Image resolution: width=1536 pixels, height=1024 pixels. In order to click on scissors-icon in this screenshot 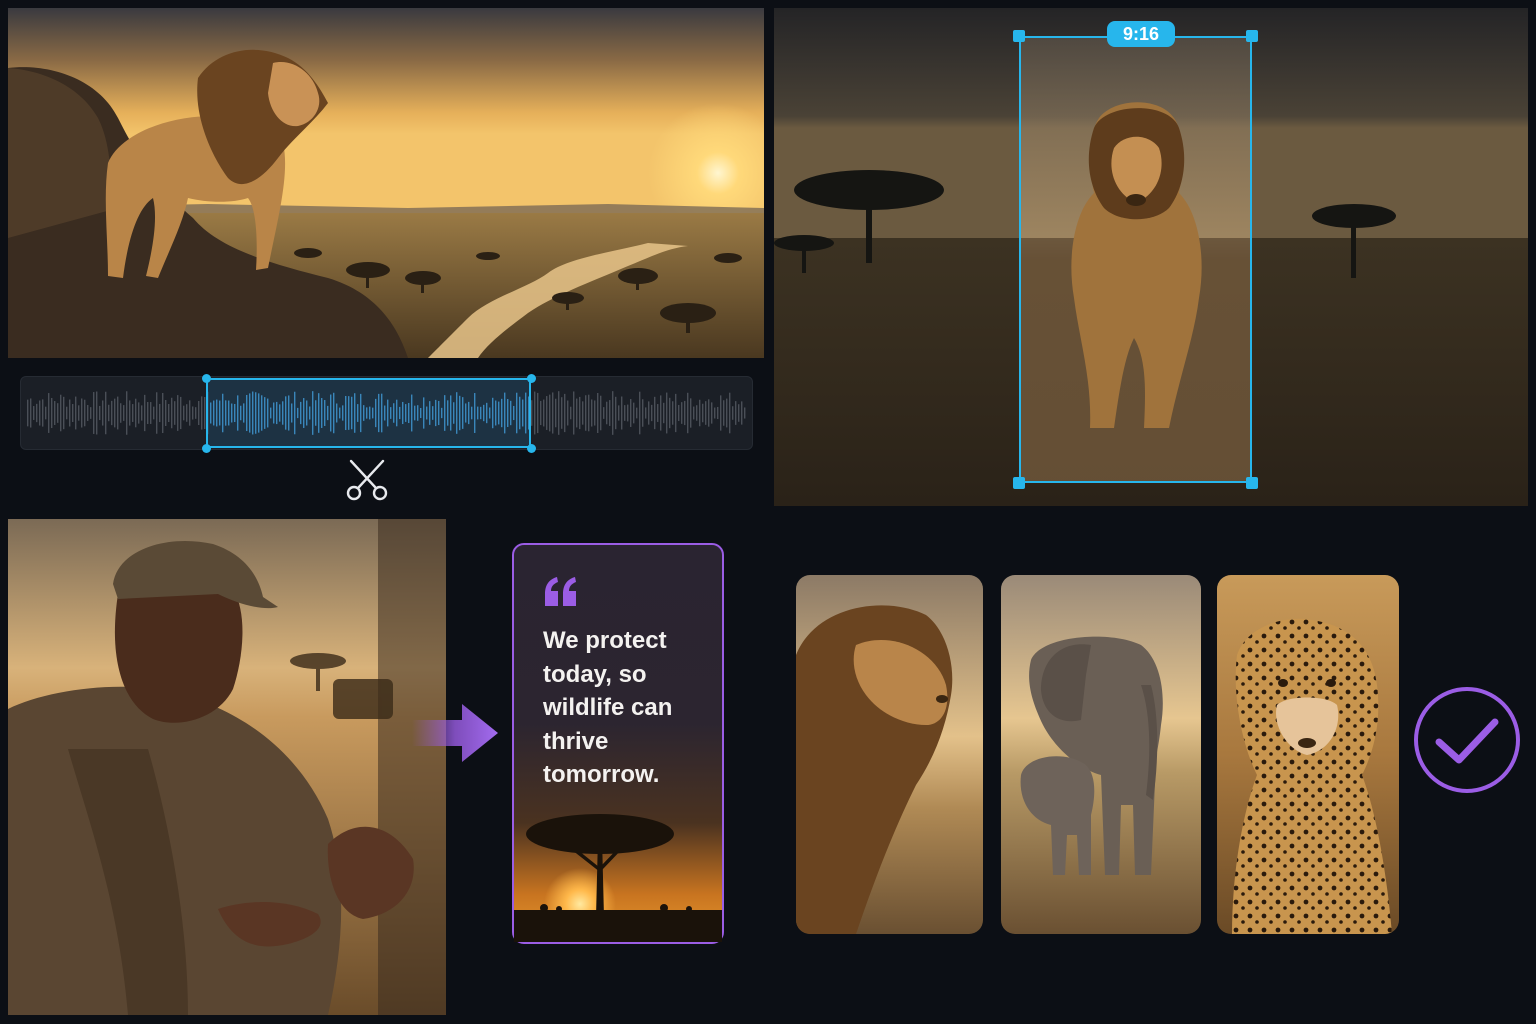, I will do `click(367, 480)`.